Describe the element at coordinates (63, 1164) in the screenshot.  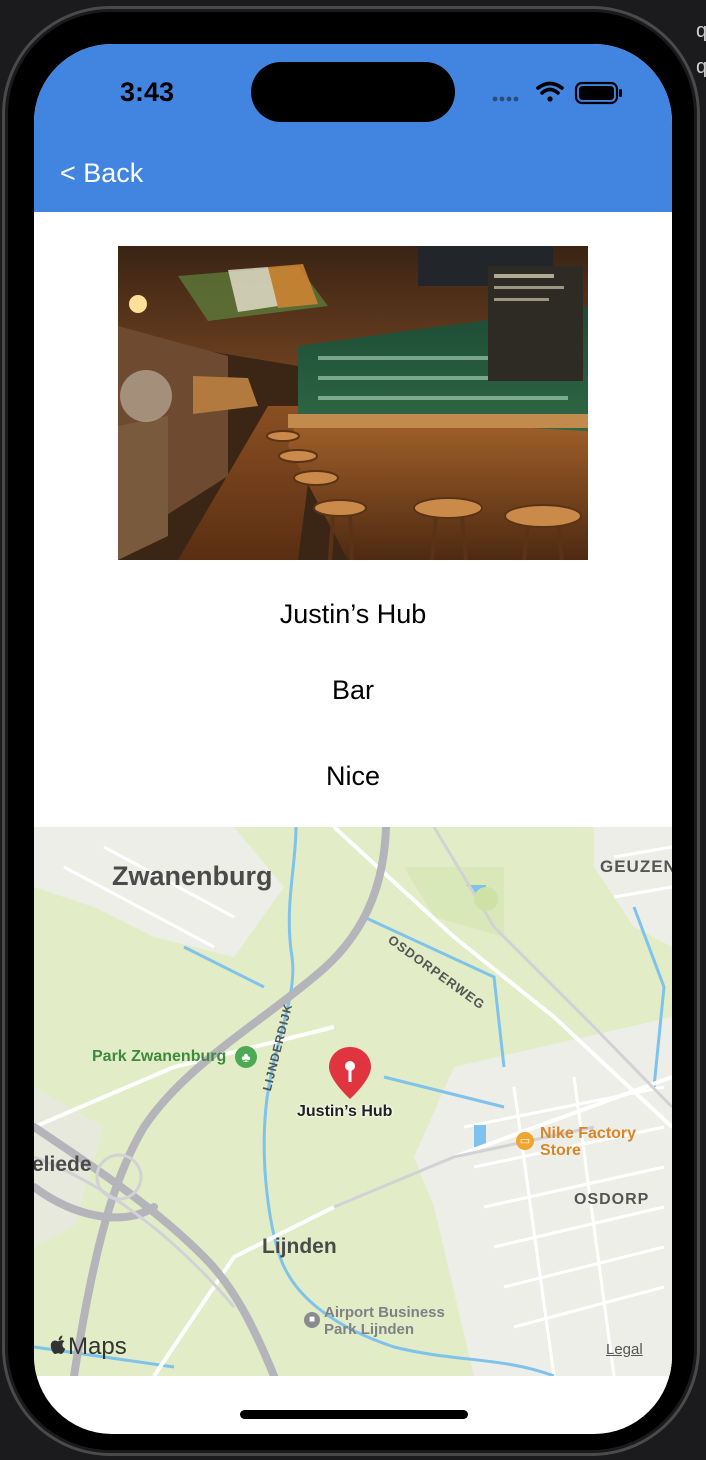
I see `map-label-eliede: eliede` at that location.